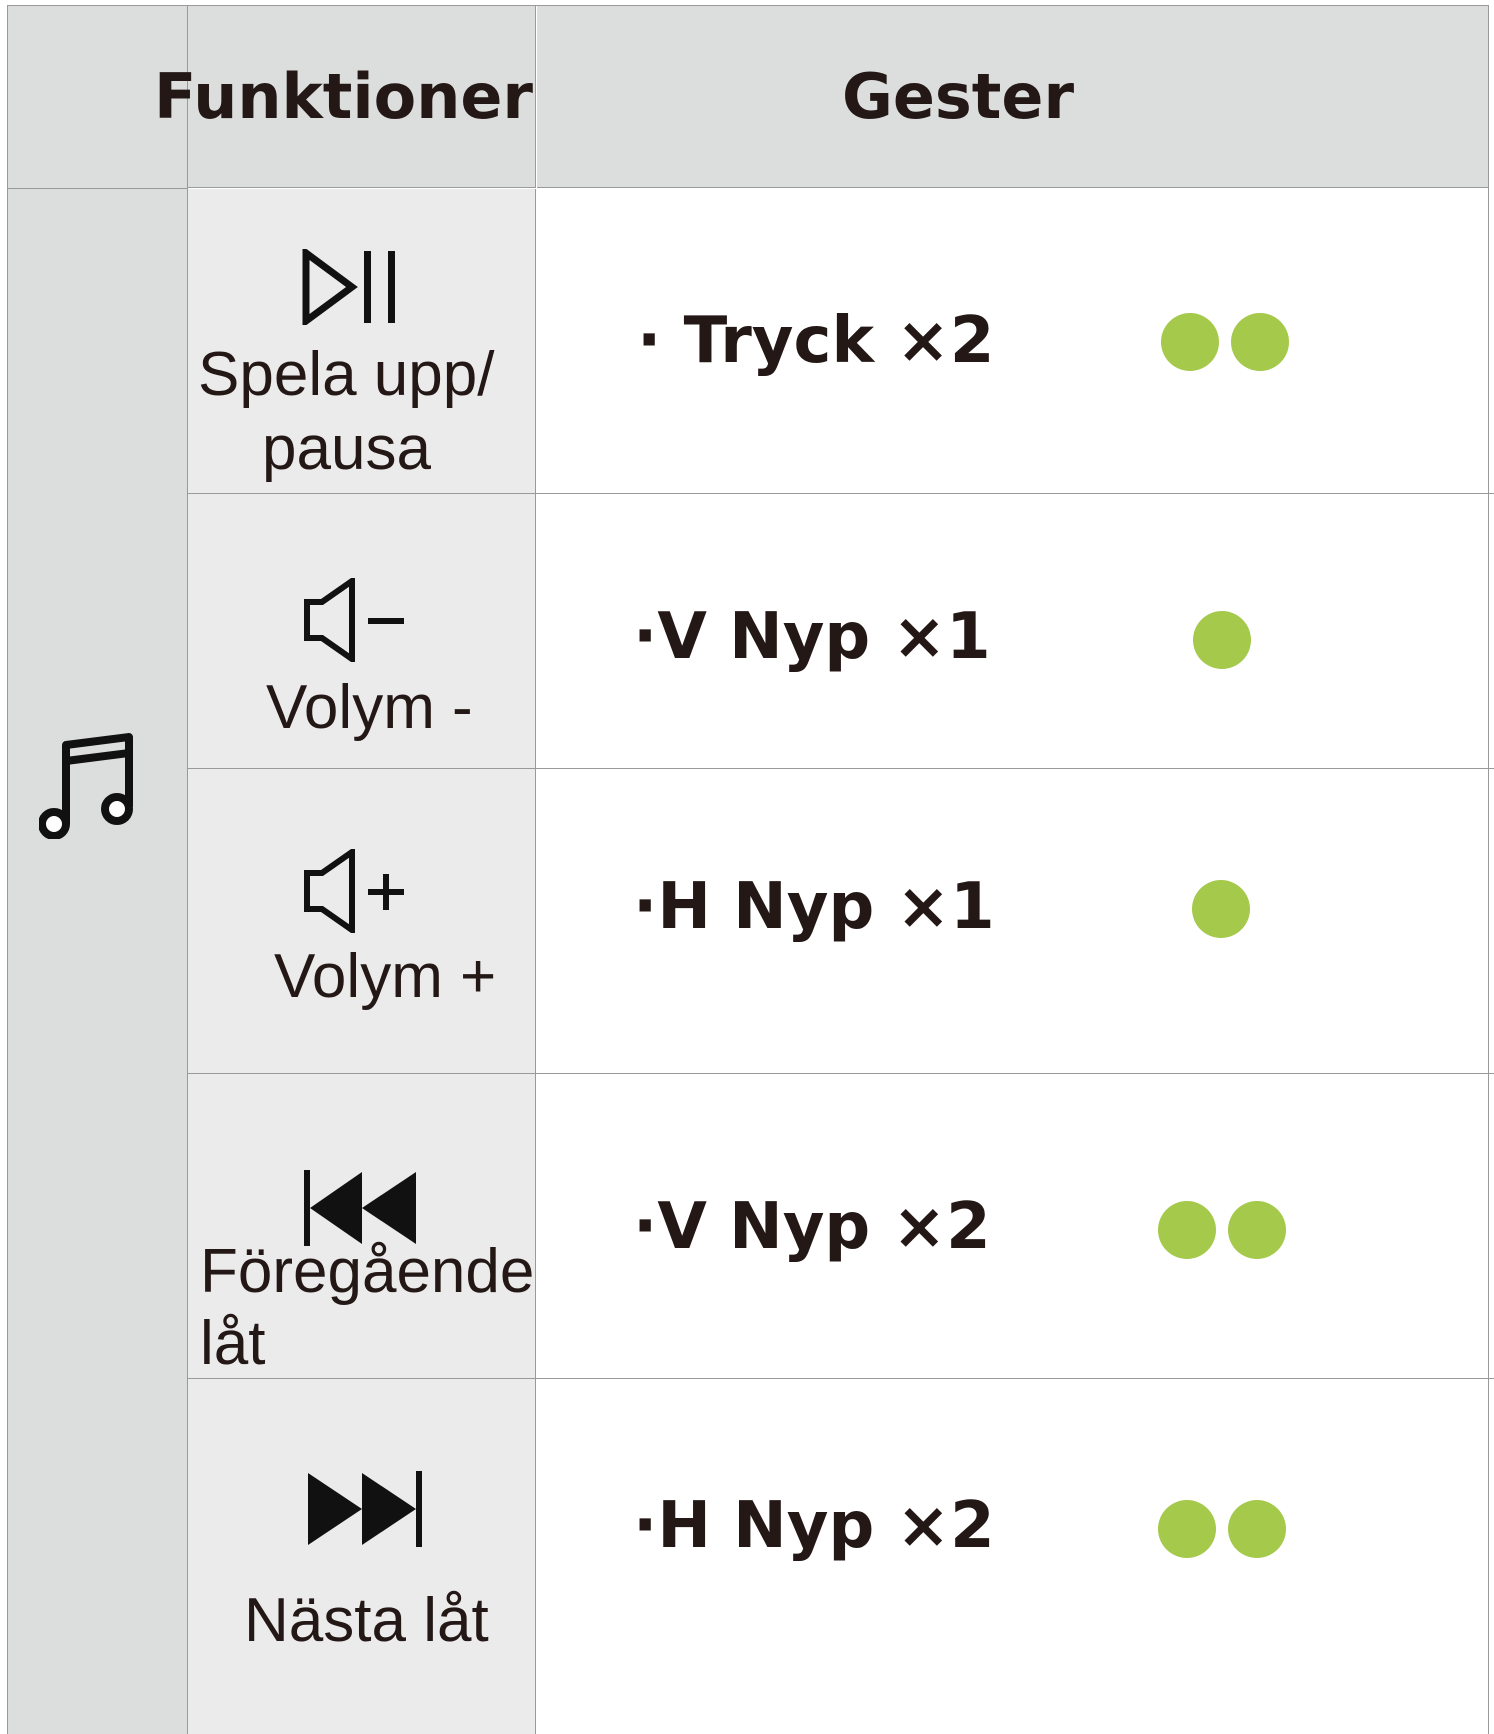 This screenshot has width=1494, height=1734. What do you see at coordinates (812, 637) in the screenshot?
I see `gesture-text: ·V Nyp ×1` at bounding box center [812, 637].